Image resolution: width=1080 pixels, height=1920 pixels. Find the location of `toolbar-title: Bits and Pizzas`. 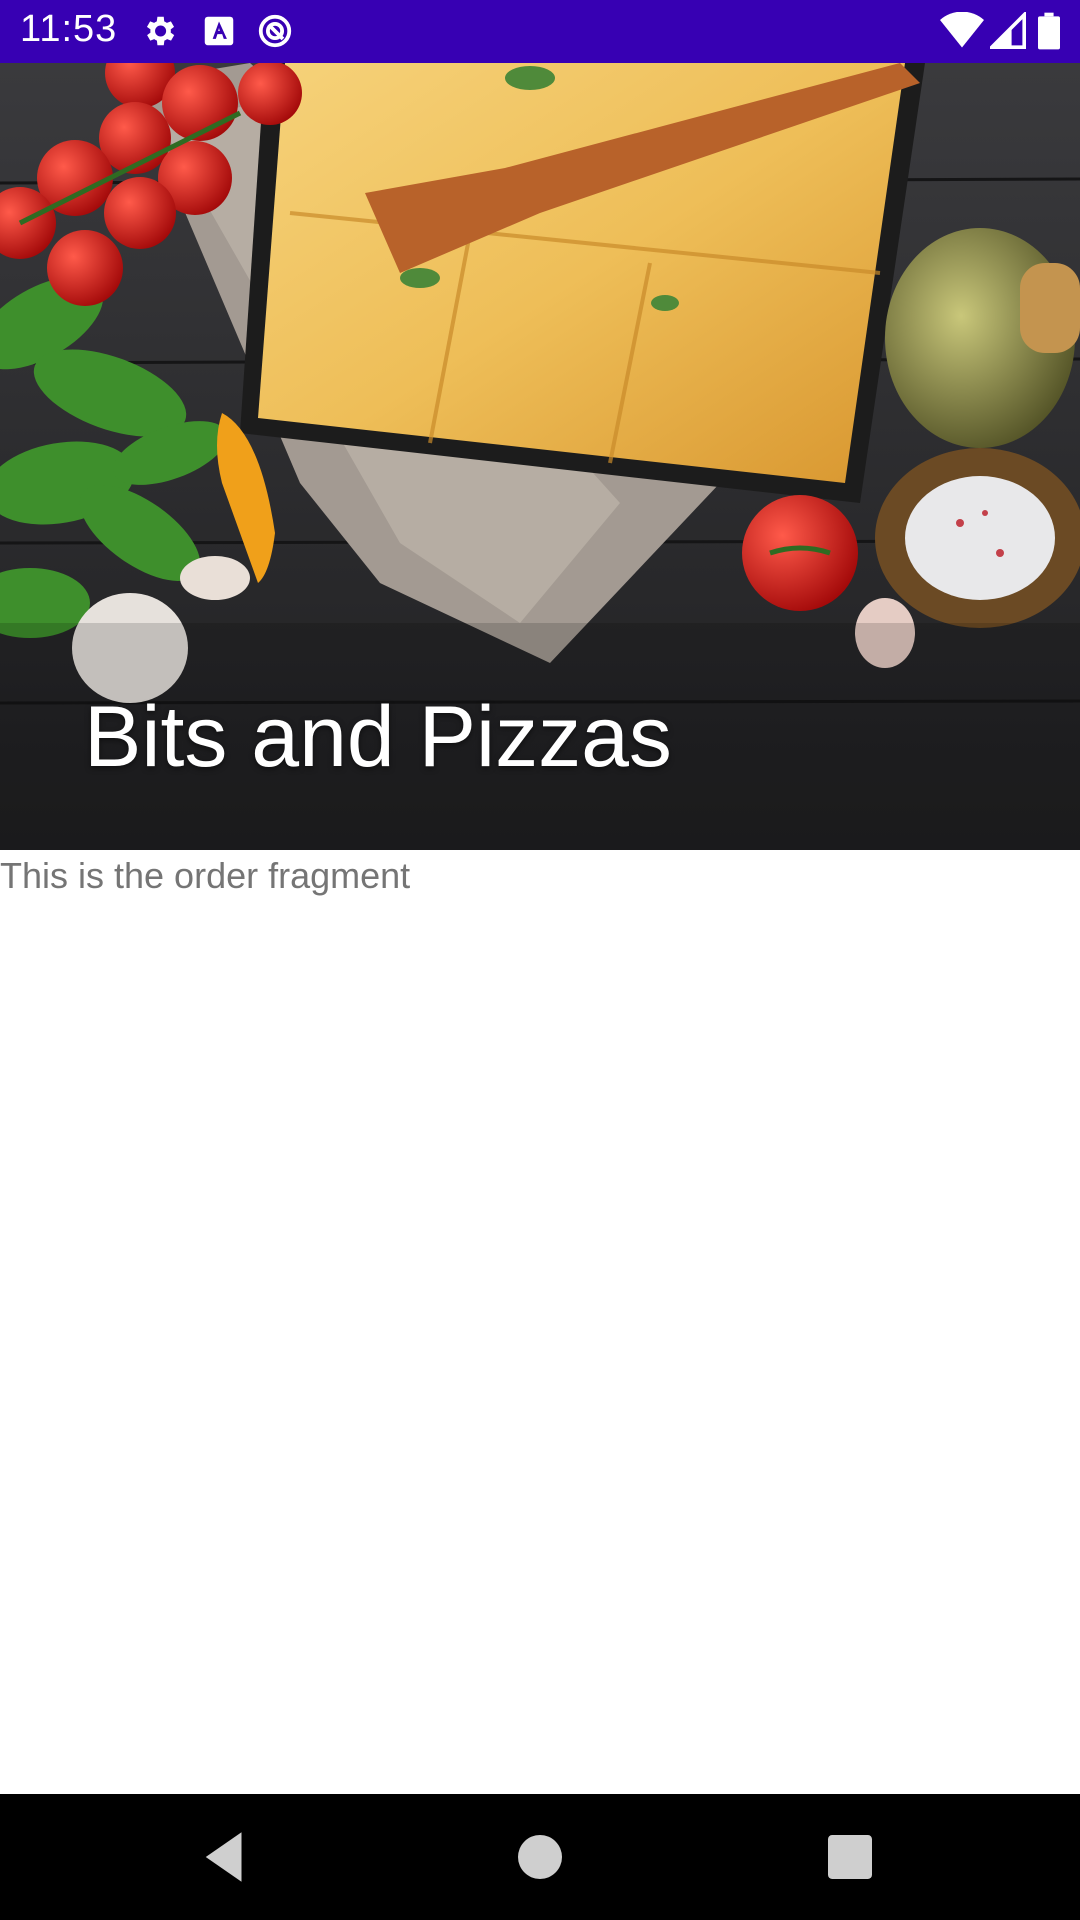

toolbar-title: Bits and Pizzas is located at coordinates (378, 737).